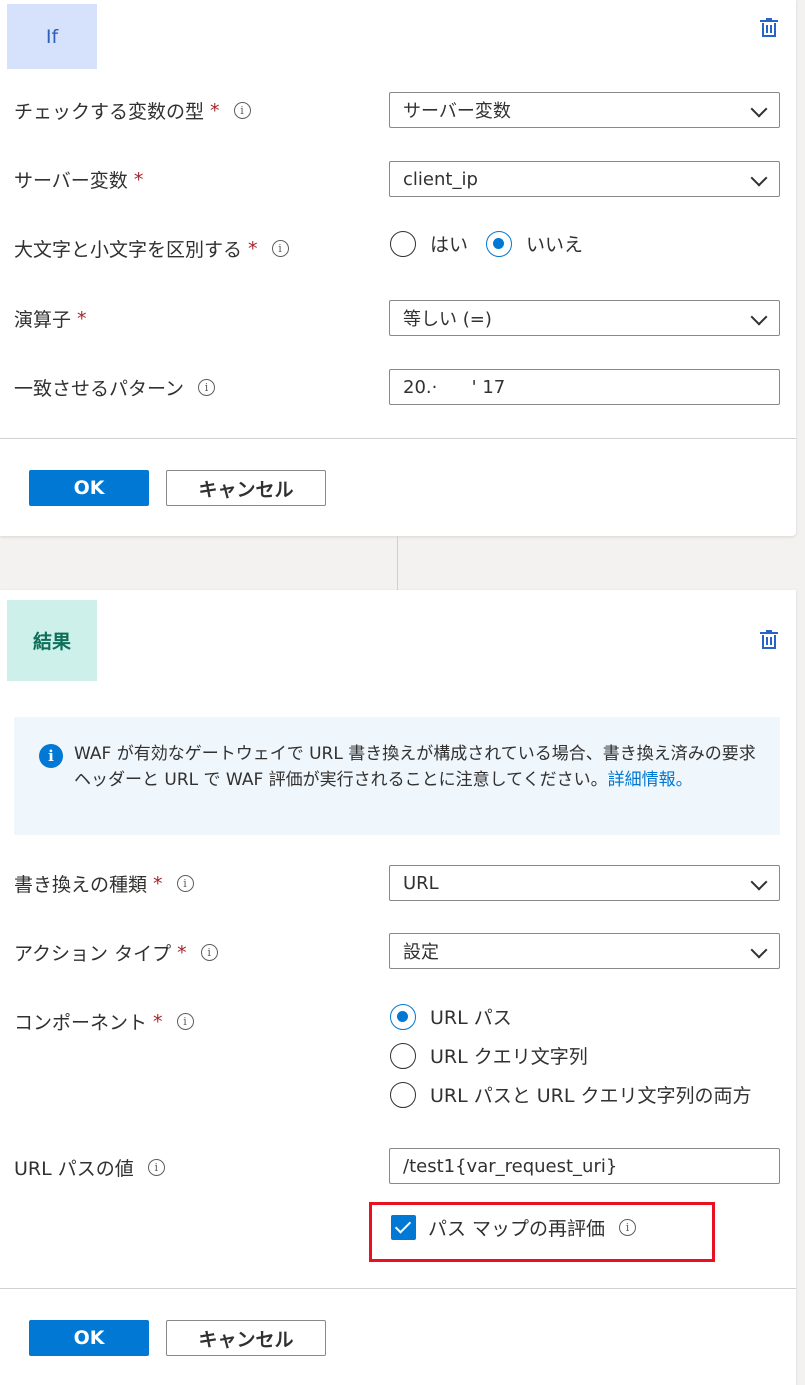 This screenshot has height=1385, width=805. Describe the element at coordinates (104, 883) in the screenshot. I see `rewrite-type-label: 書き換えの種類 * i` at that location.